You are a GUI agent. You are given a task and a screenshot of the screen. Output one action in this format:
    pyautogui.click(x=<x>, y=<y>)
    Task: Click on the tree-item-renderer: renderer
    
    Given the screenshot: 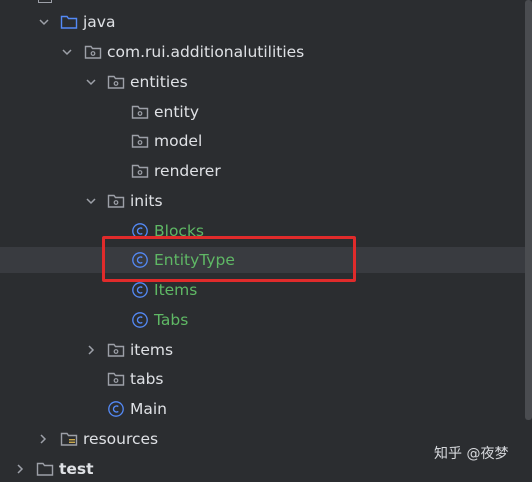 What is the action you would take?
    pyautogui.click(x=266, y=171)
    